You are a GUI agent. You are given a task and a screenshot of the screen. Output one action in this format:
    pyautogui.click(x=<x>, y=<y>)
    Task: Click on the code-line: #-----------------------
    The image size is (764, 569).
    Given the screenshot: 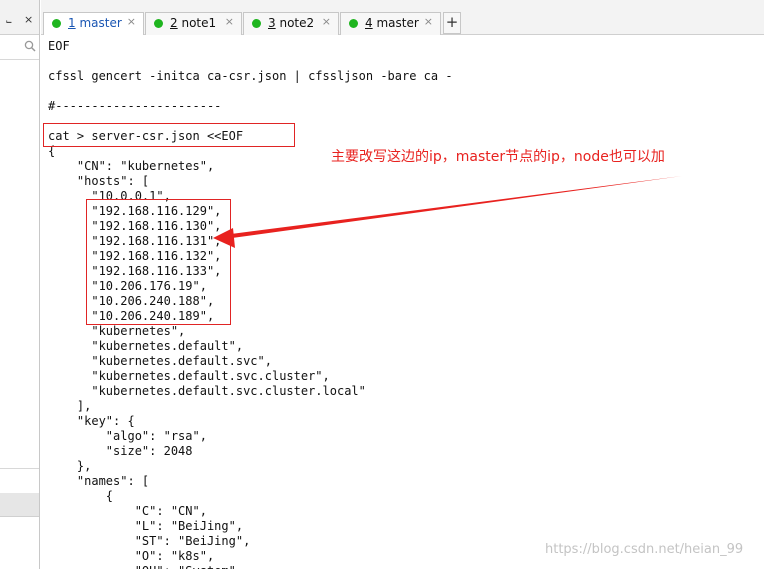 What is the action you would take?
    pyautogui.click(x=250, y=106)
    